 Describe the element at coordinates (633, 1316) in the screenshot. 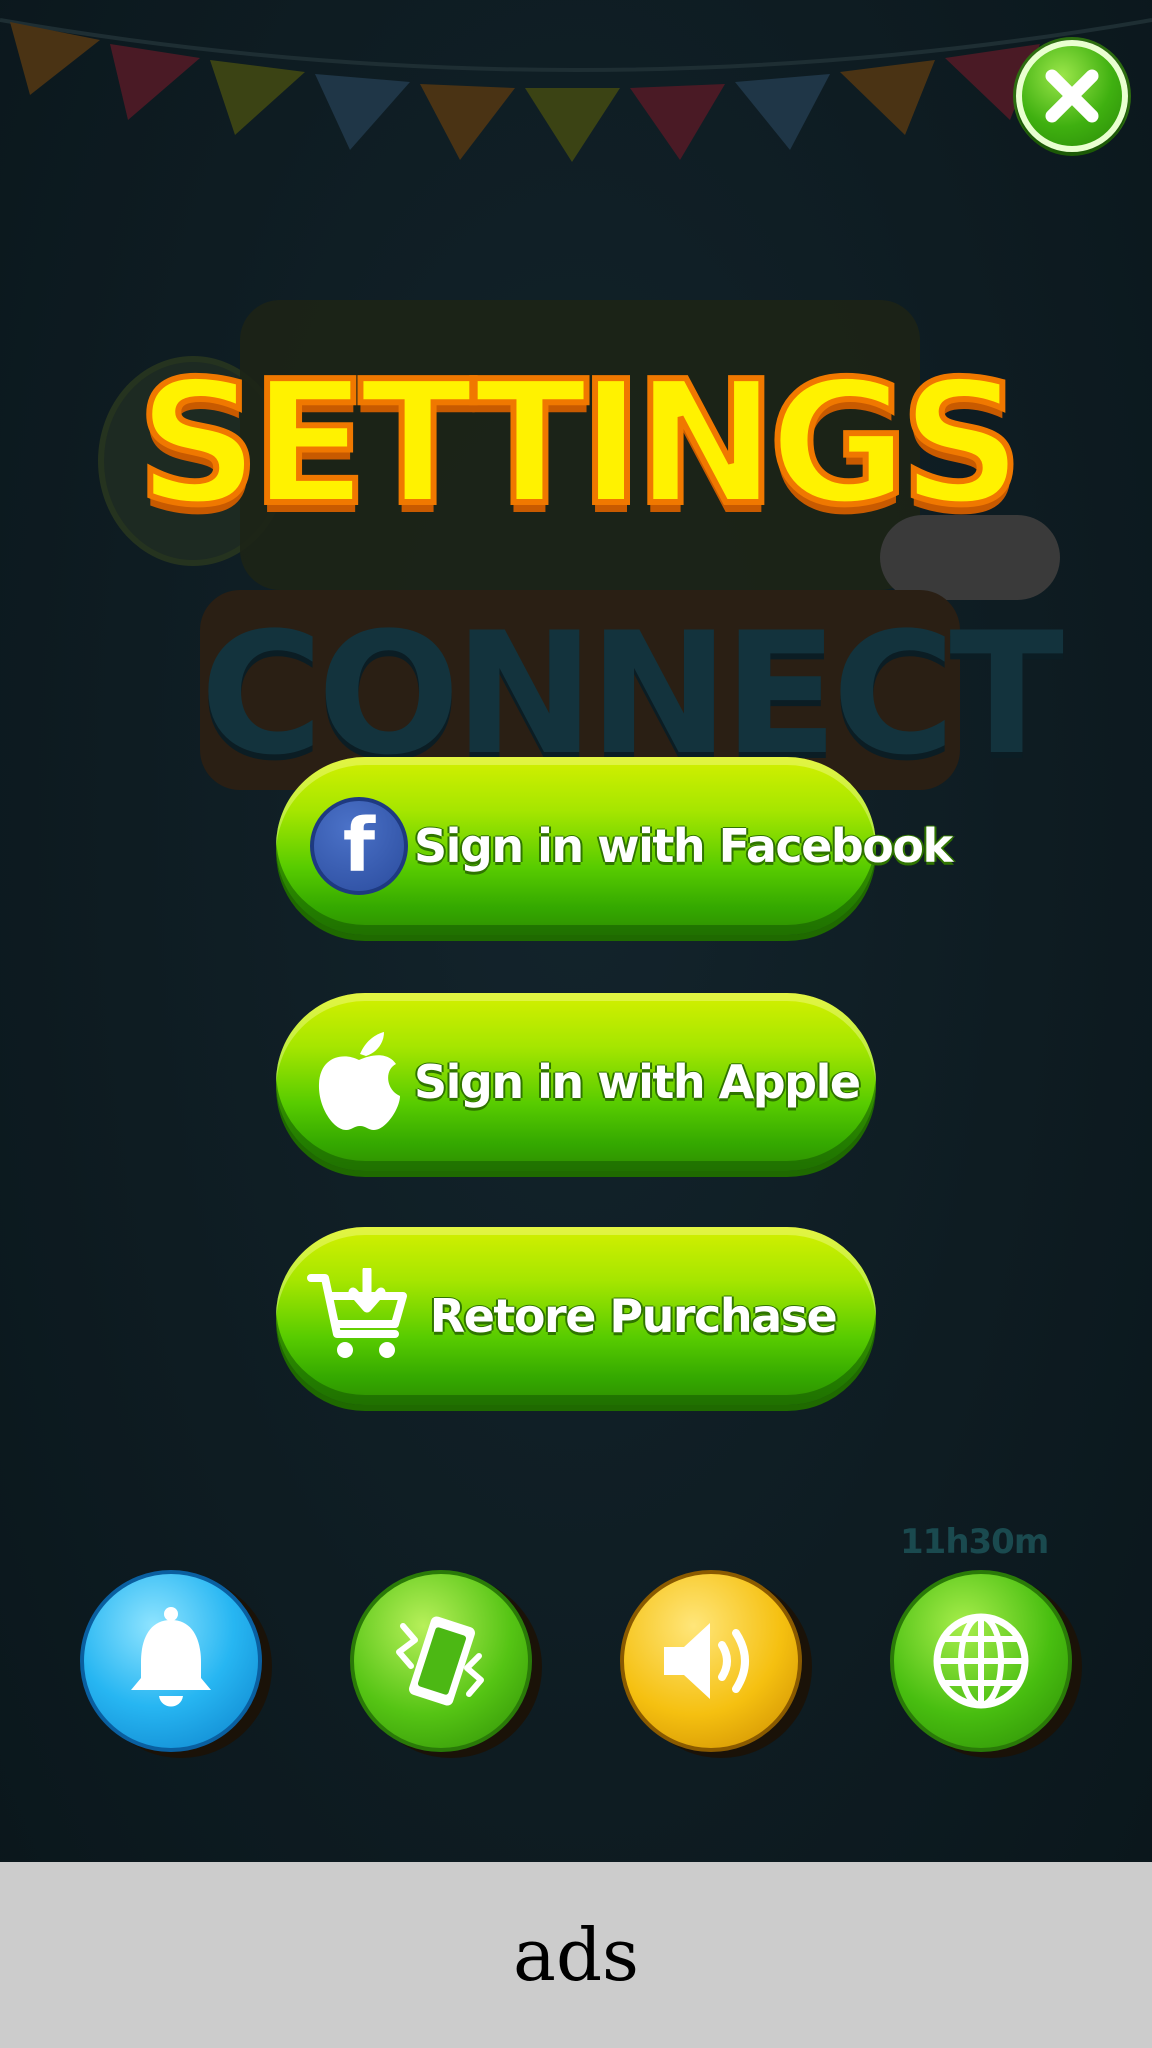

I see `restore-purchase-label: Retore Purchase` at that location.